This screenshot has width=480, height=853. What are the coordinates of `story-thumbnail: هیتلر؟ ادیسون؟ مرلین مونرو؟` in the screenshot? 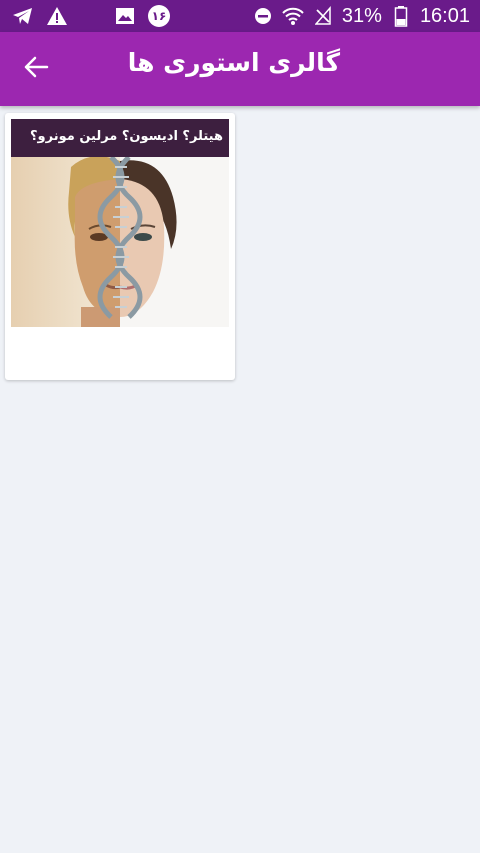 It's located at (120, 223).